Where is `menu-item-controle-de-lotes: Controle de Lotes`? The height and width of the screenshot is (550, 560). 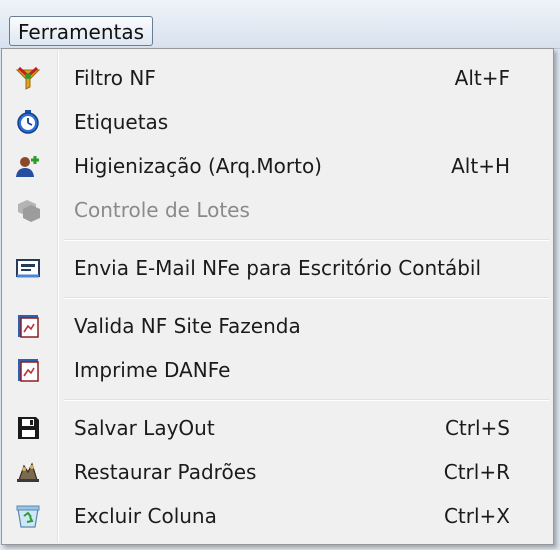
menu-item-controle-de-lotes: Controle de Lotes is located at coordinates (277, 210).